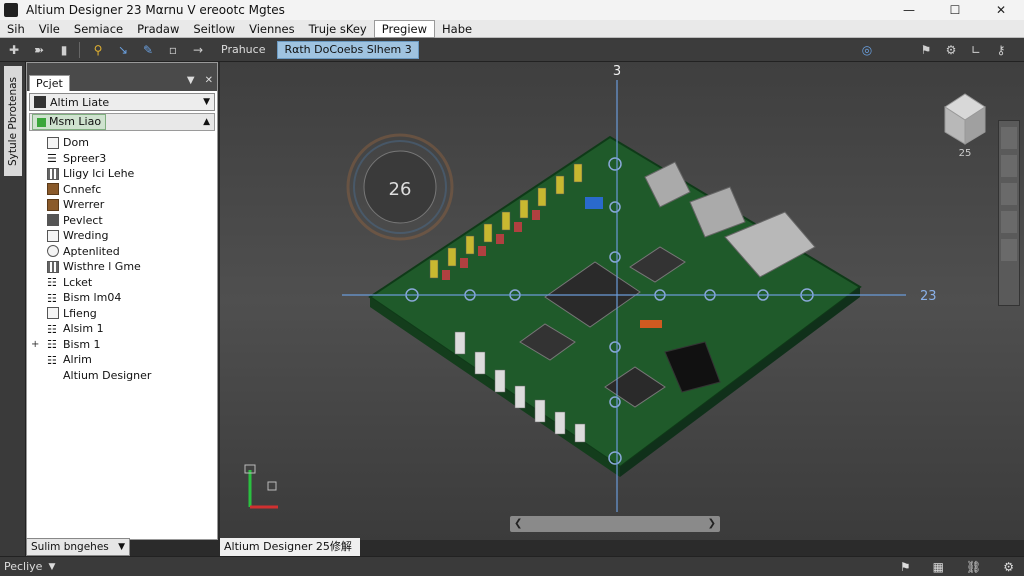 The image size is (1024, 576). I want to click on brush-icon: ✎, so click(148, 50).